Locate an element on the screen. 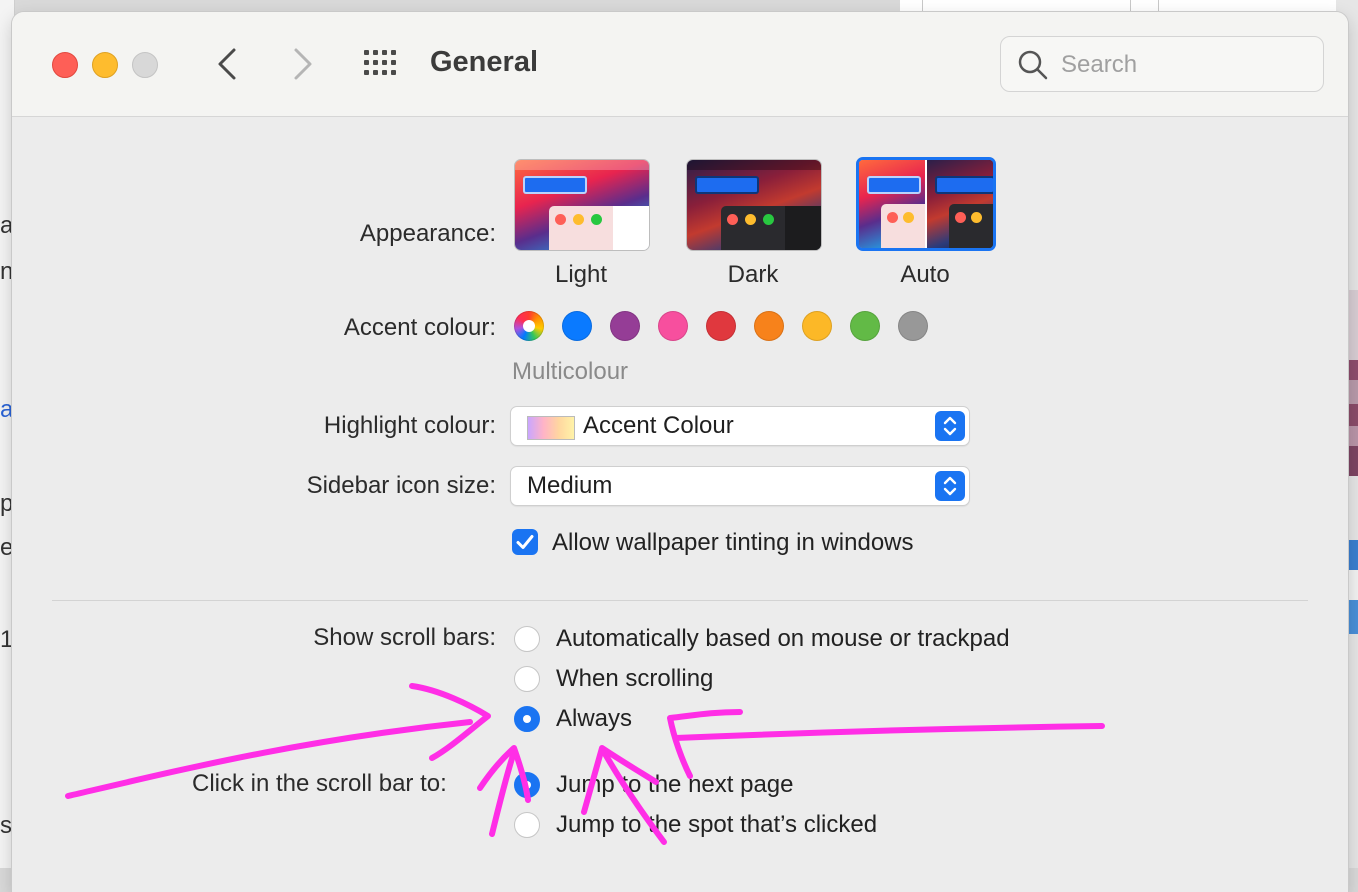 This screenshot has height=892, width=1358. wallpaper-tinting-checkbox is located at coordinates (525, 542).